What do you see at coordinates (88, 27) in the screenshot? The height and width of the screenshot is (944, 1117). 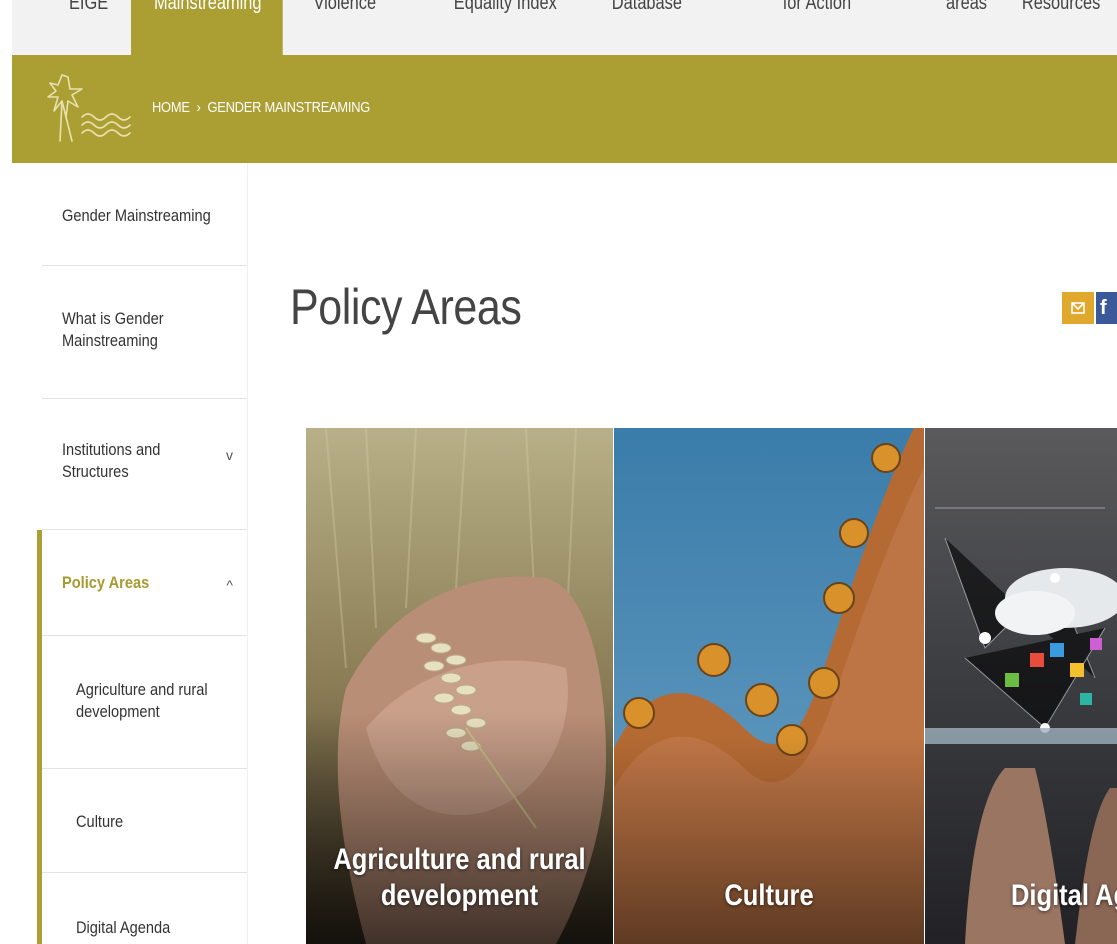 I see `nav-item-eige: EIGE` at bounding box center [88, 27].